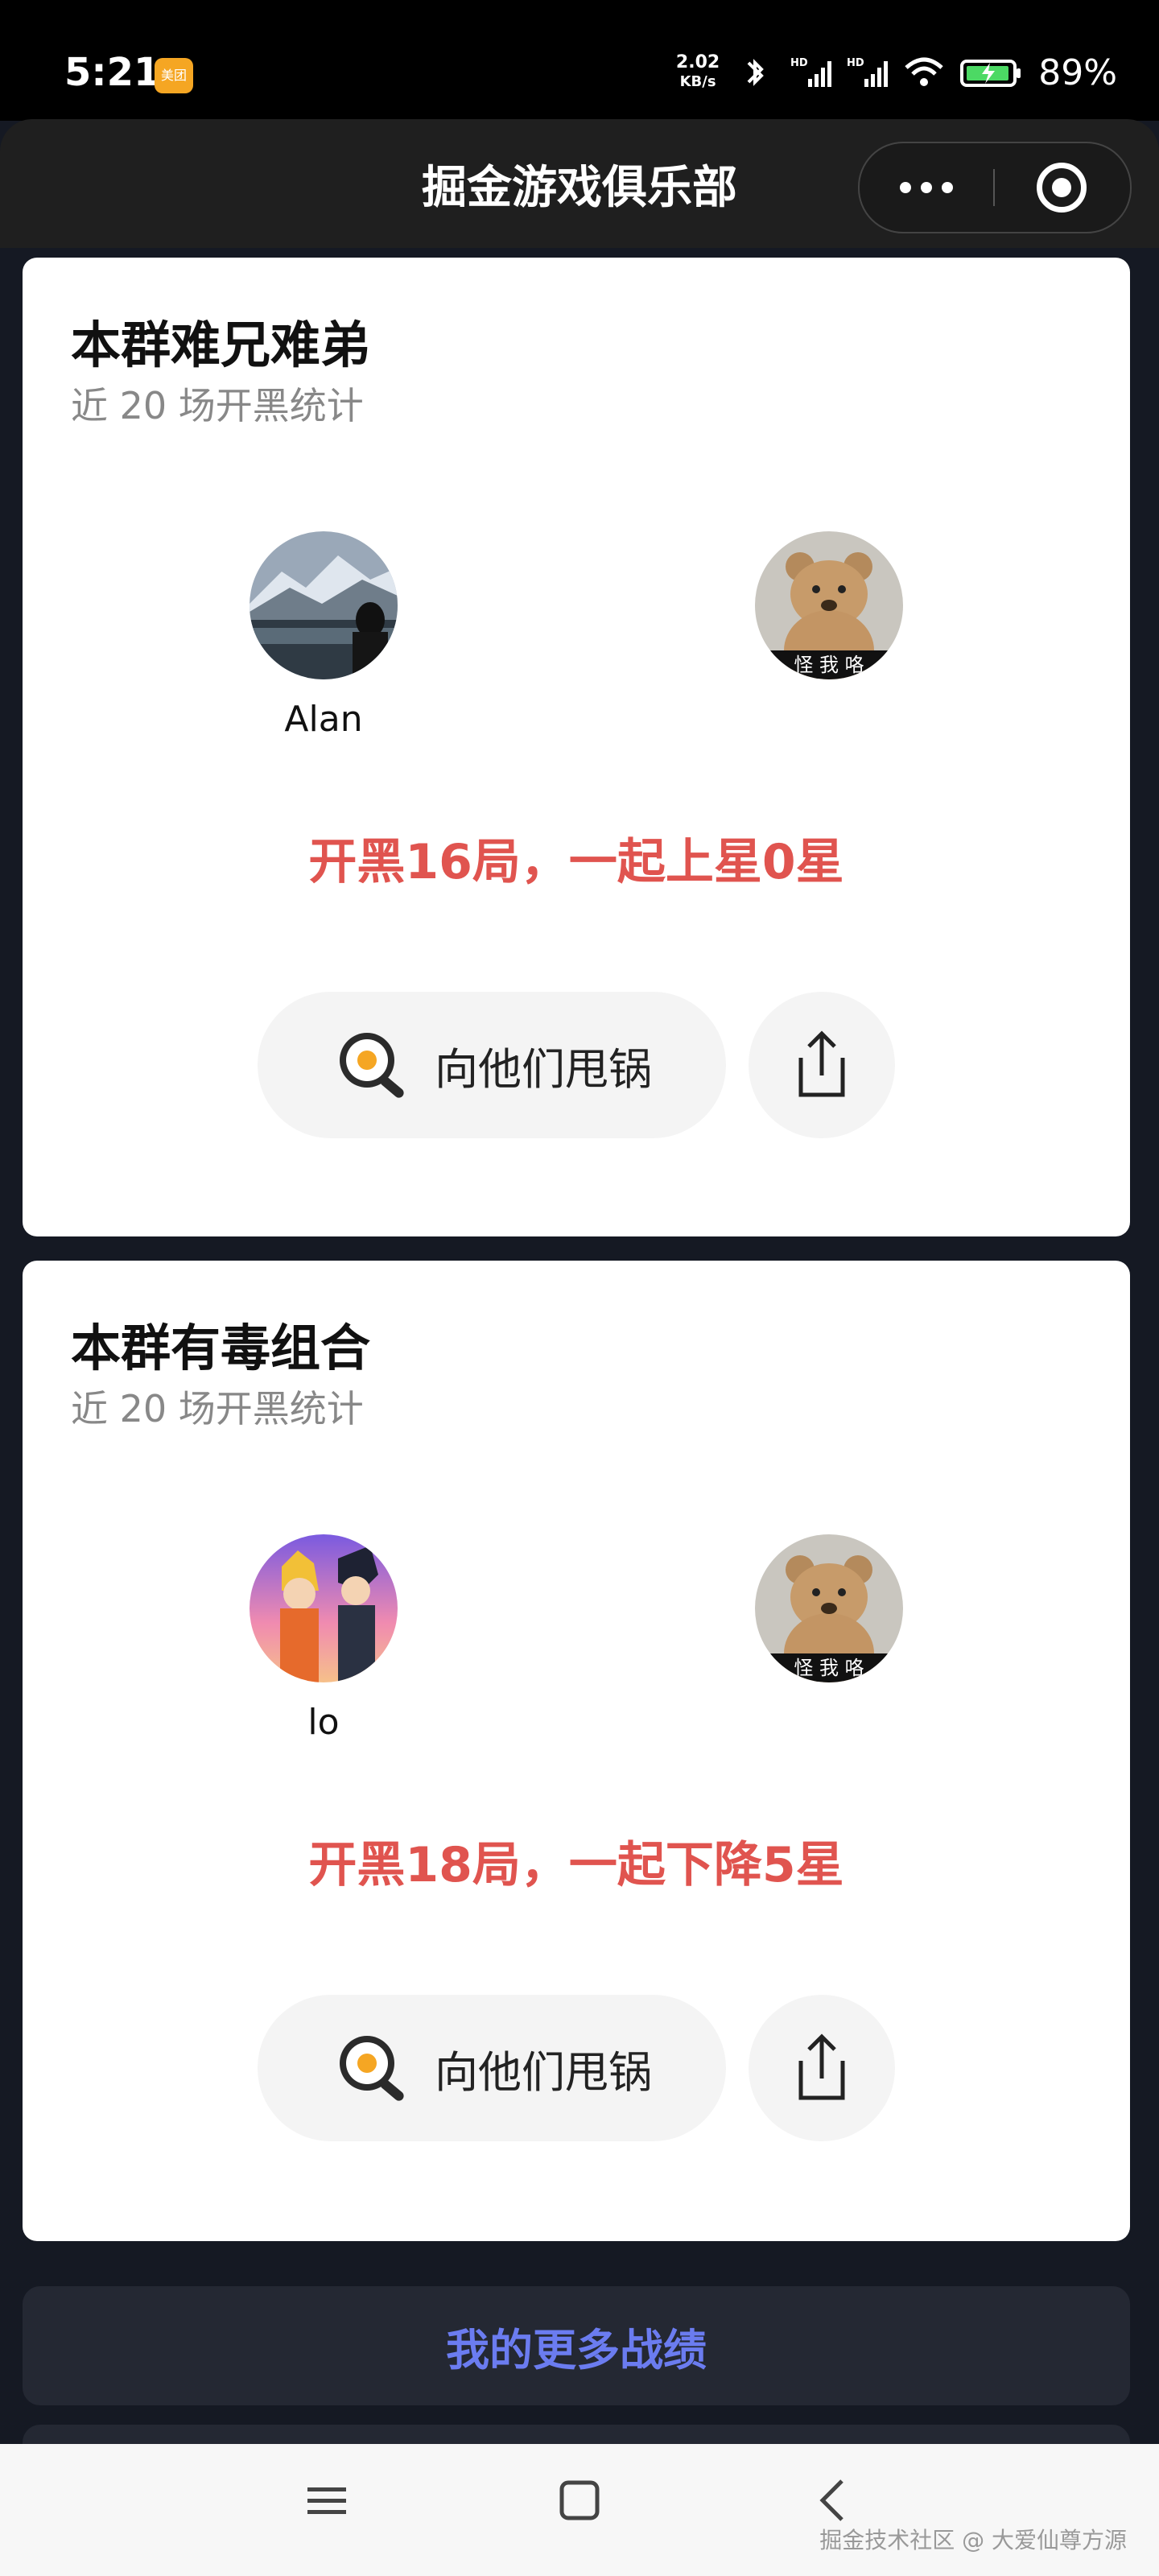  Describe the element at coordinates (221, 345) in the screenshot. I see `card-title: 本群难兄难弟` at that location.